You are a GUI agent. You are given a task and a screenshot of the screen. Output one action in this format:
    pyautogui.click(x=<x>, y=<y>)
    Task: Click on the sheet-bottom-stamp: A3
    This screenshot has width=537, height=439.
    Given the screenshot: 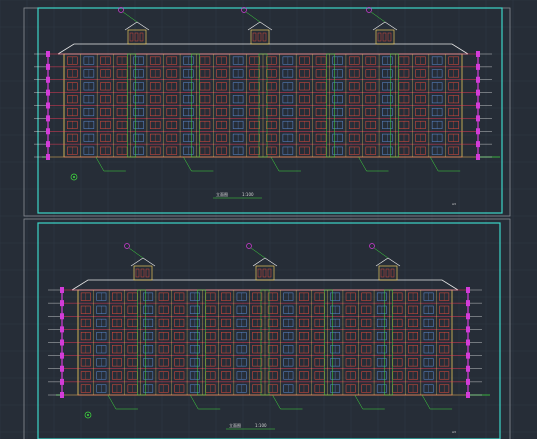 What is the action you would take?
    pyautogui.click(x=454, y=432)
    